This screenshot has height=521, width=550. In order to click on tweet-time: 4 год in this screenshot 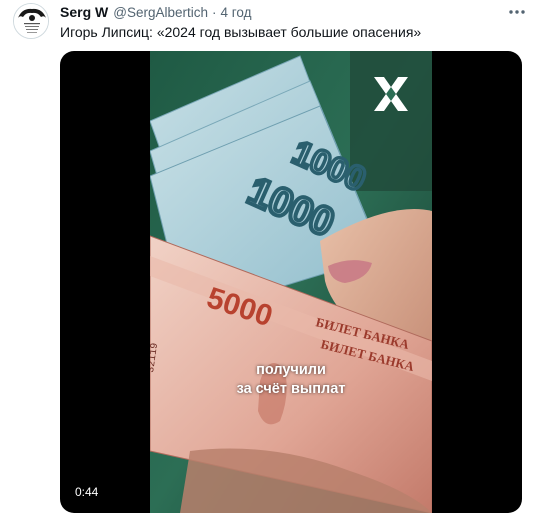, I will do `click(235, 12)`.